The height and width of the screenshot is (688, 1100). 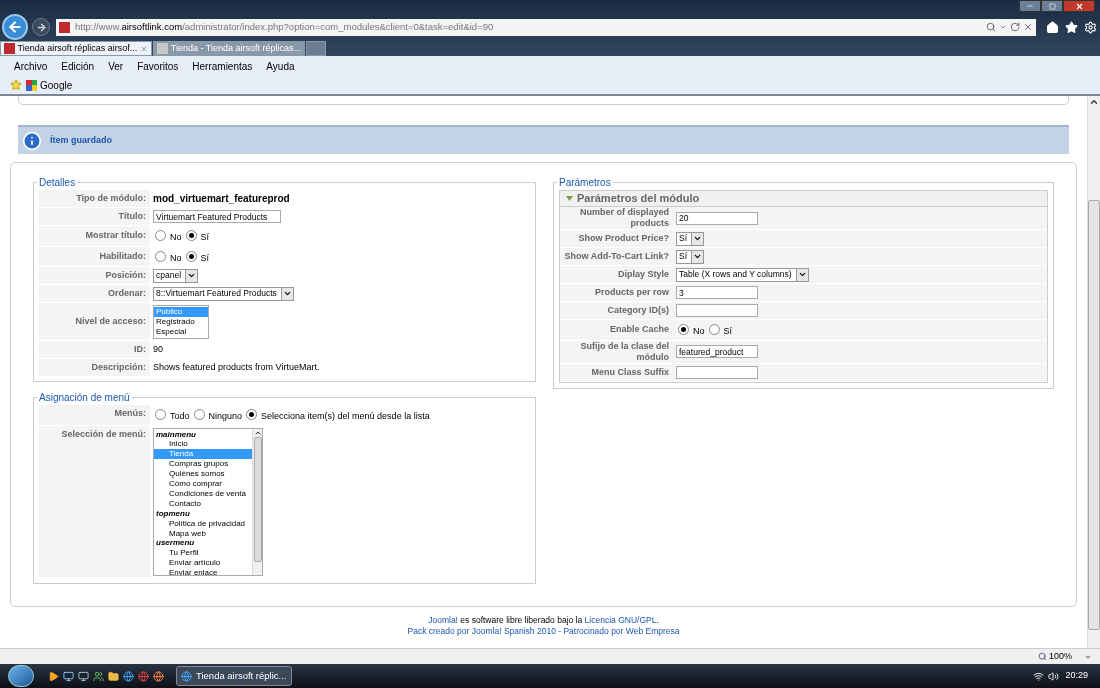 I want to click on access-listbox: Público Registrado Especial, so click(x=181, y=322).